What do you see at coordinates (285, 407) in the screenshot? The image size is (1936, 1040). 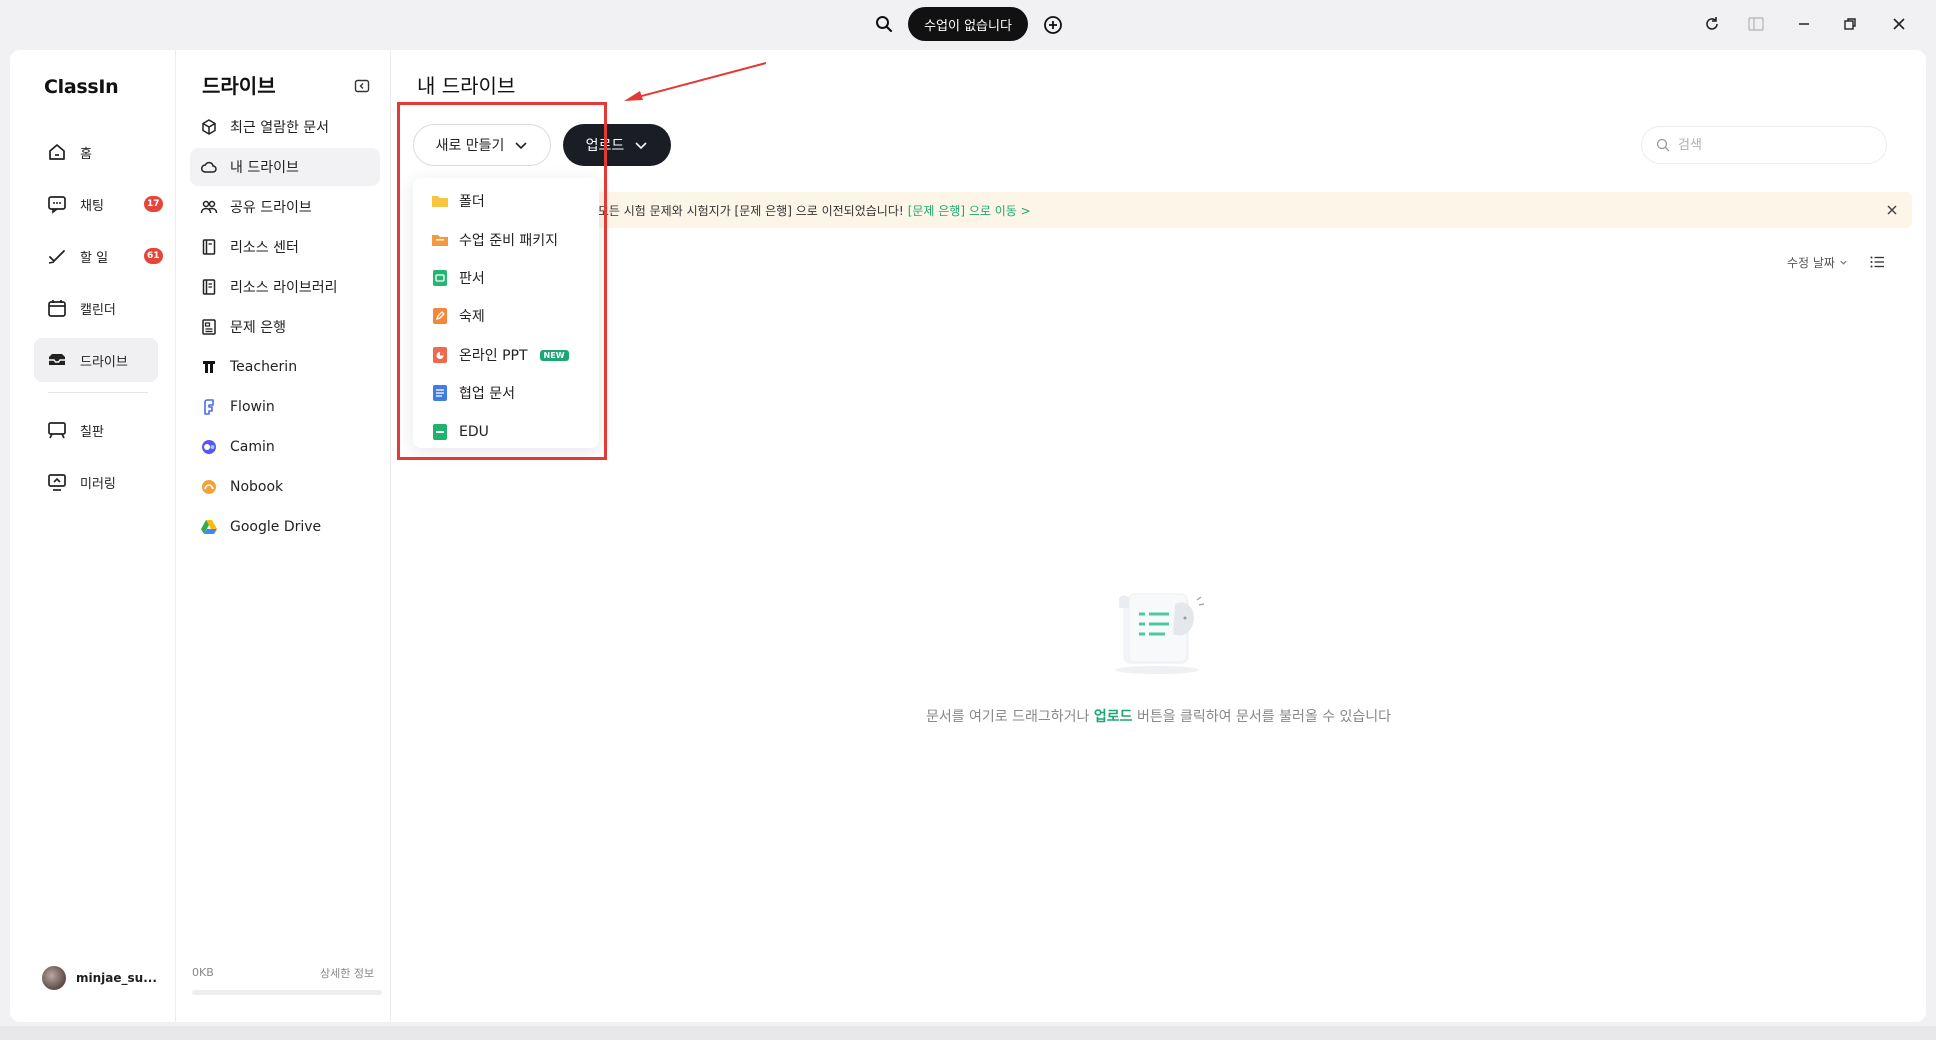 I see `drive-item-flowin: Flowin` at bounding box center [285, 407].